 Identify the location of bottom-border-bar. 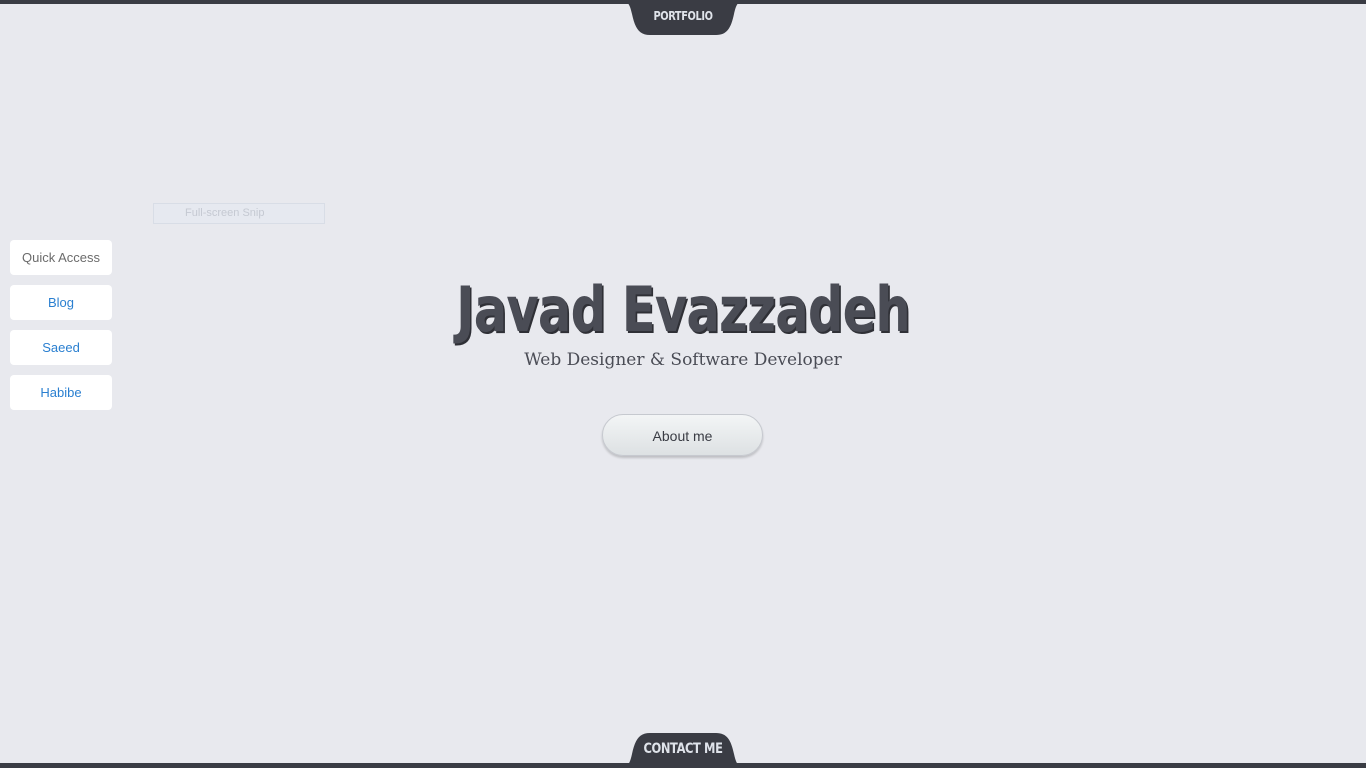
(683, 765).